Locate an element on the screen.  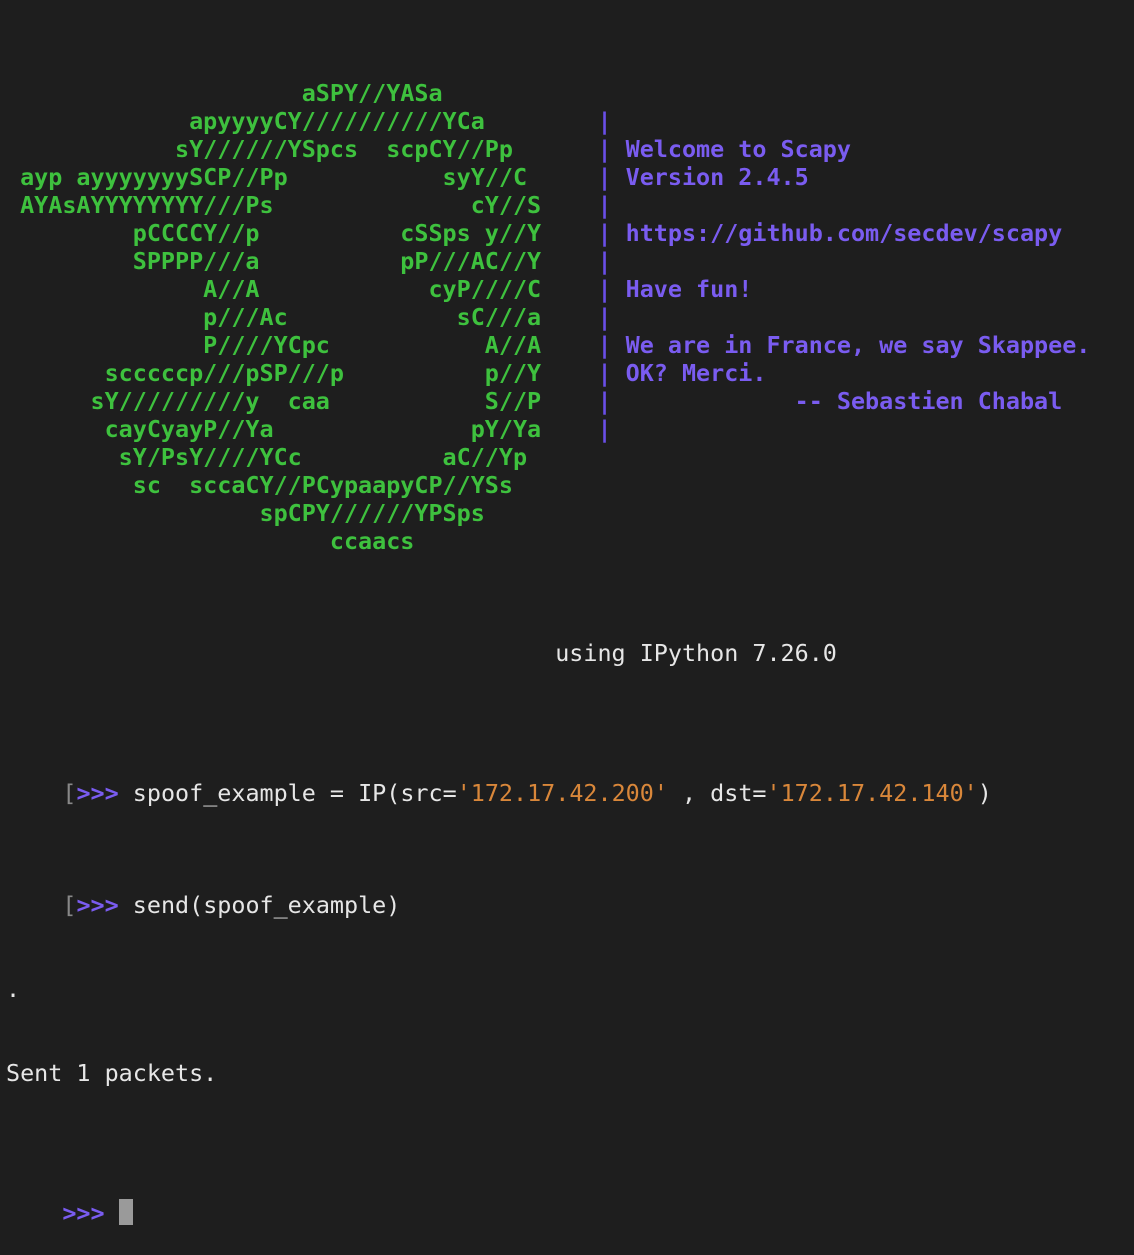
command-text: spoof_example = IP(src= is located at coordinates (294, 793).